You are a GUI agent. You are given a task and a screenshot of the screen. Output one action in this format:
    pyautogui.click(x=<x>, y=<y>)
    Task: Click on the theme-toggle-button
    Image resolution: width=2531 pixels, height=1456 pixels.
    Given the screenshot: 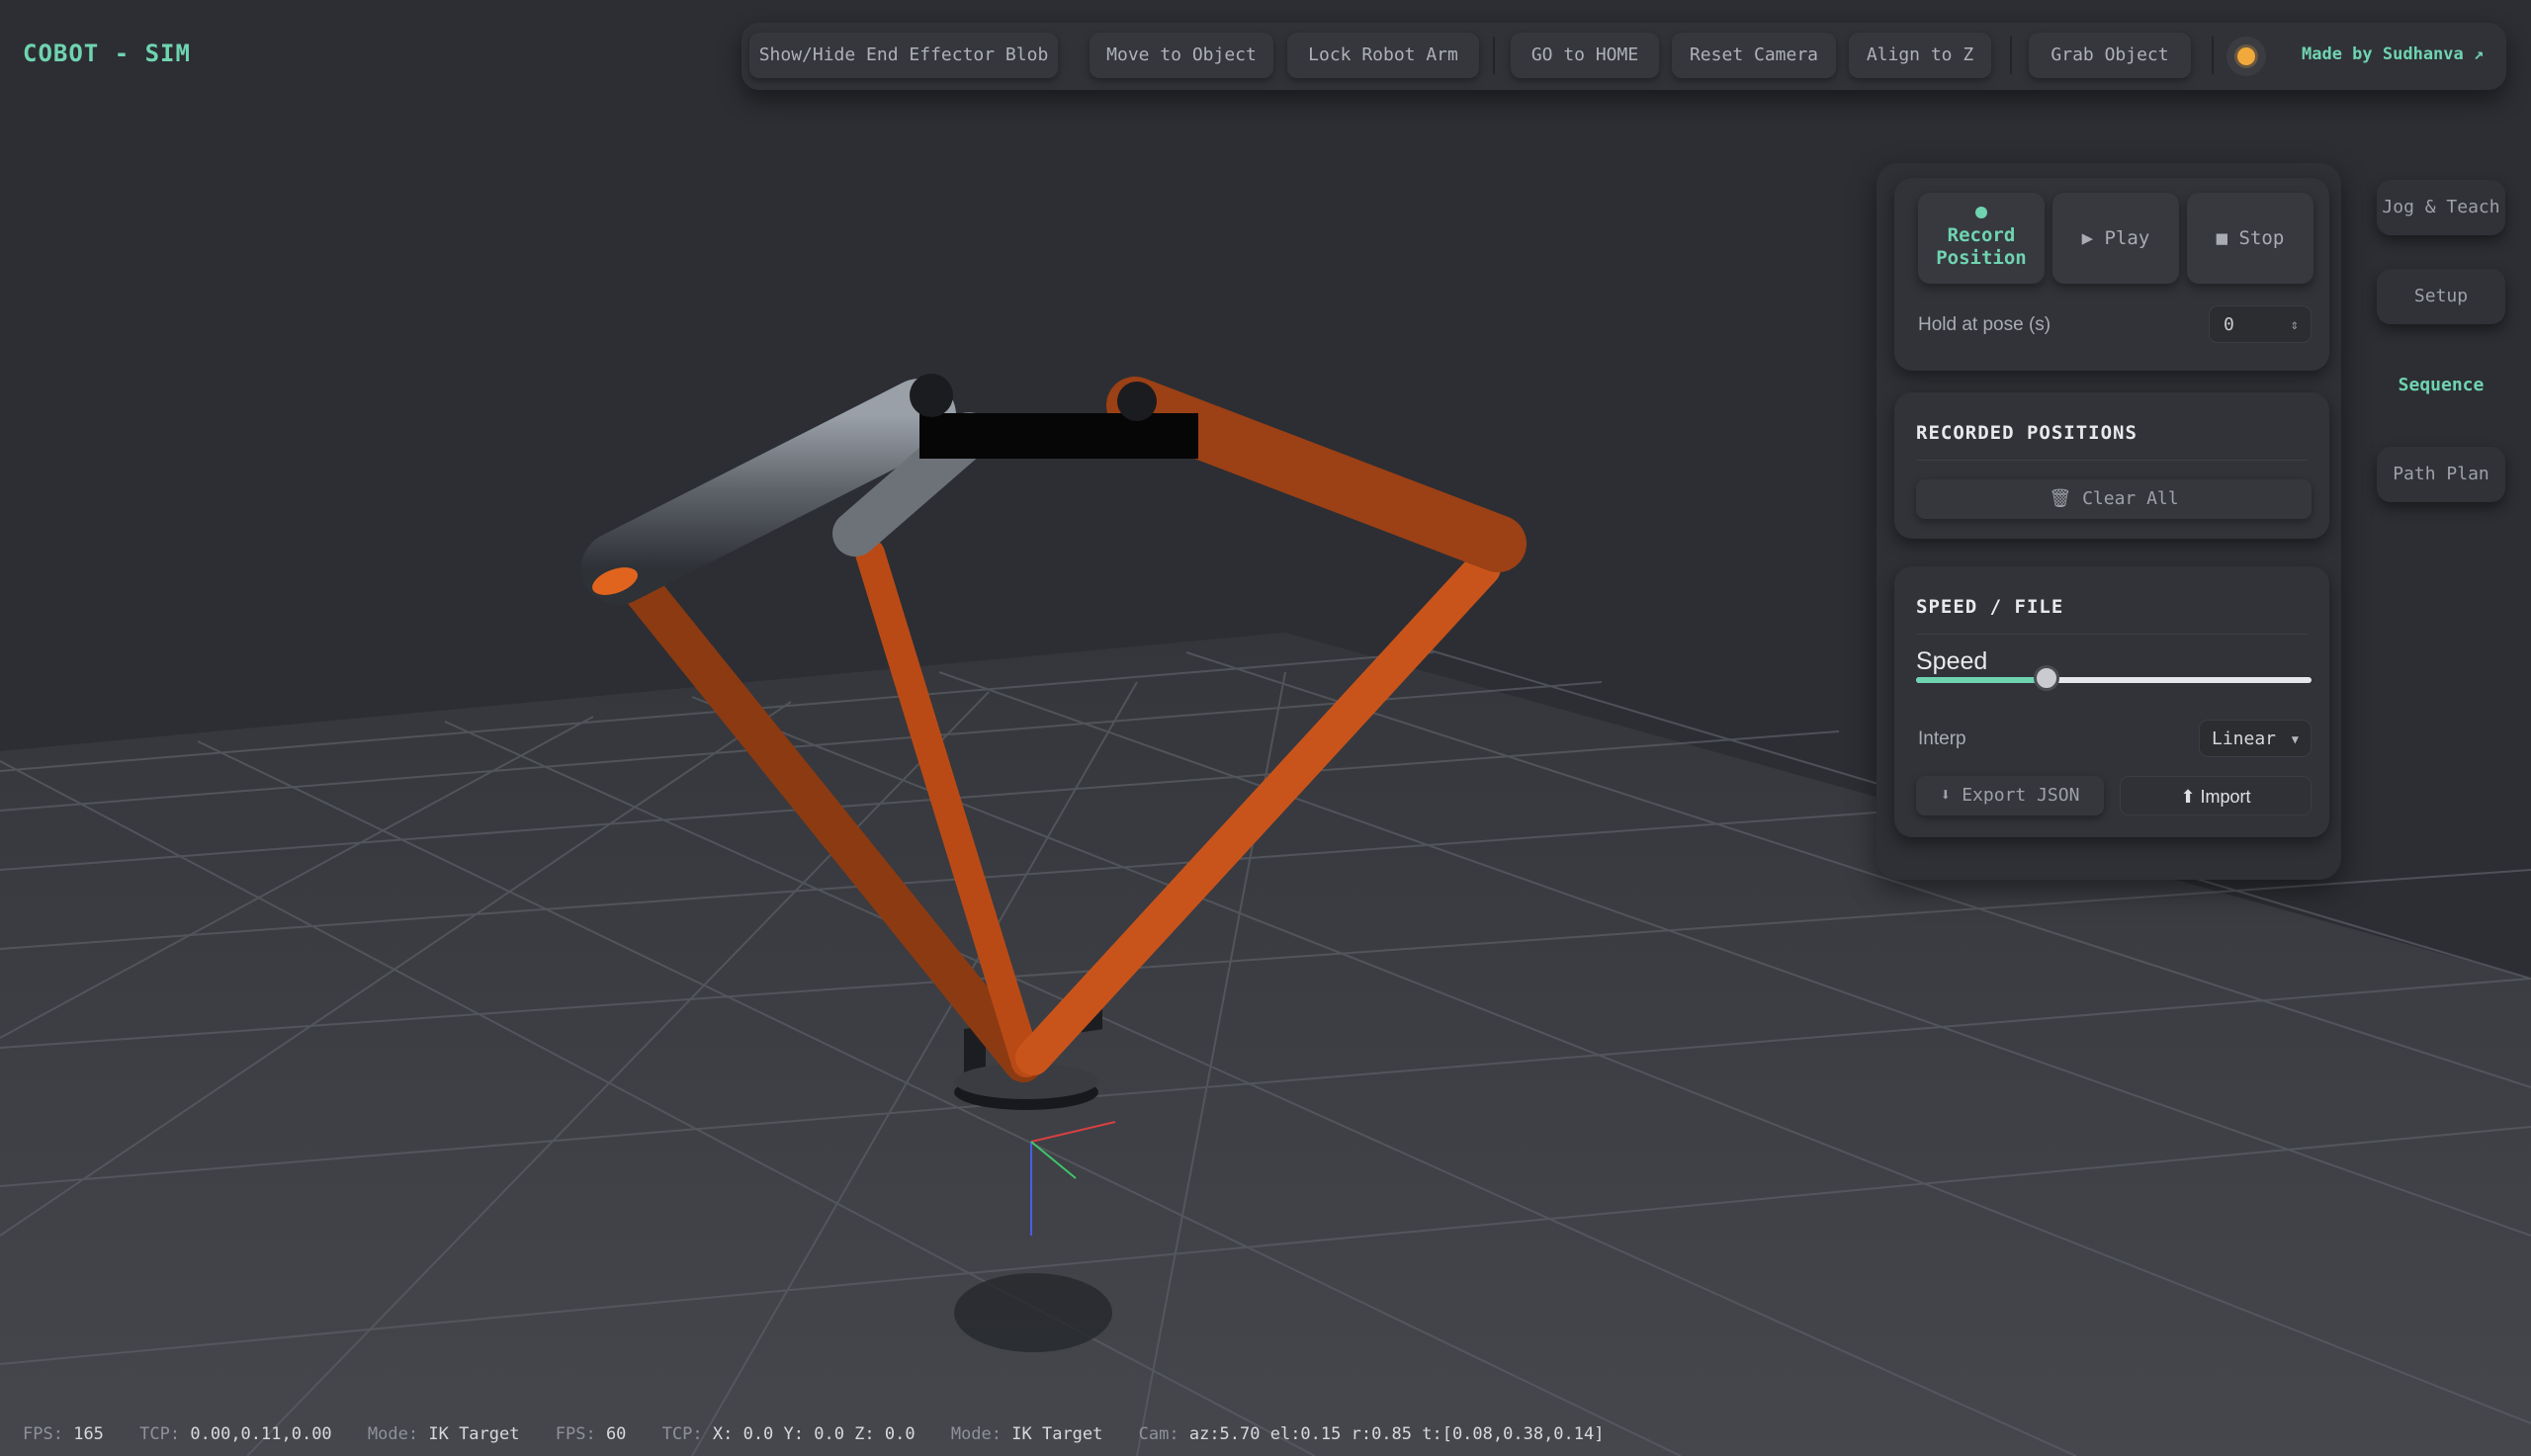 What is the action you would take?
    pyautogui.click(x=2246, y=56)
    